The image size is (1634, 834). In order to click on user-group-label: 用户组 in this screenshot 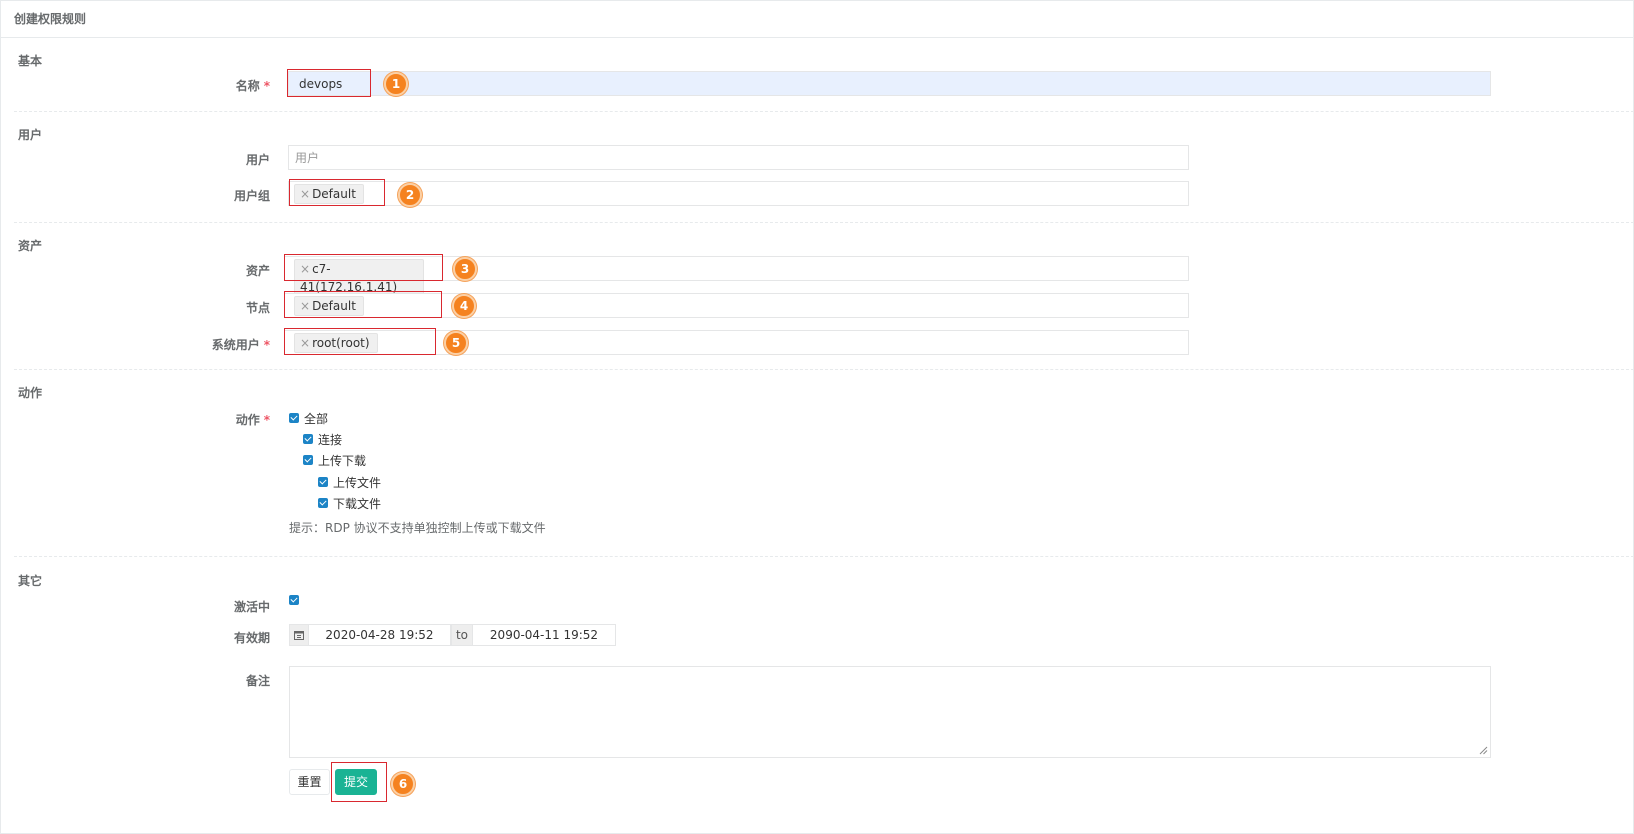, I will do `click(251, 196)`.